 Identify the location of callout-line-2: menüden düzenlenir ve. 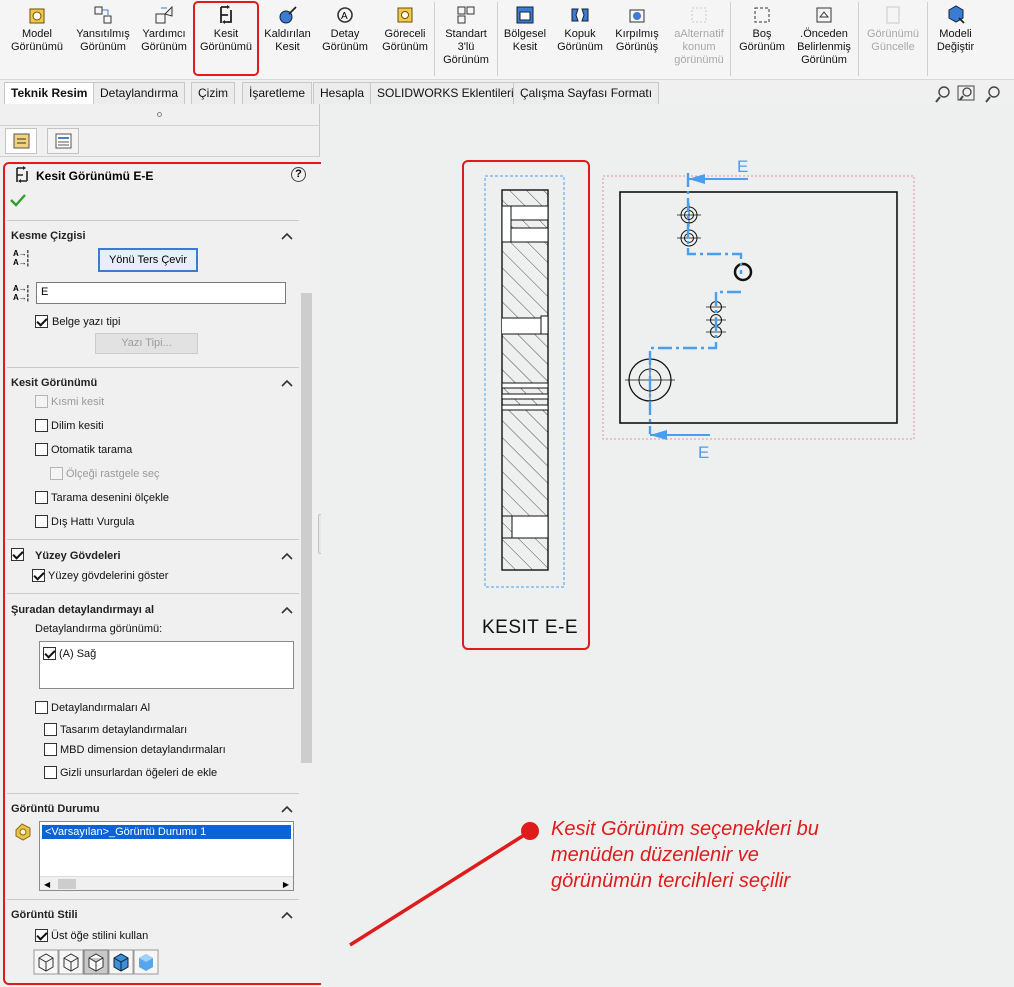
(655, 855).